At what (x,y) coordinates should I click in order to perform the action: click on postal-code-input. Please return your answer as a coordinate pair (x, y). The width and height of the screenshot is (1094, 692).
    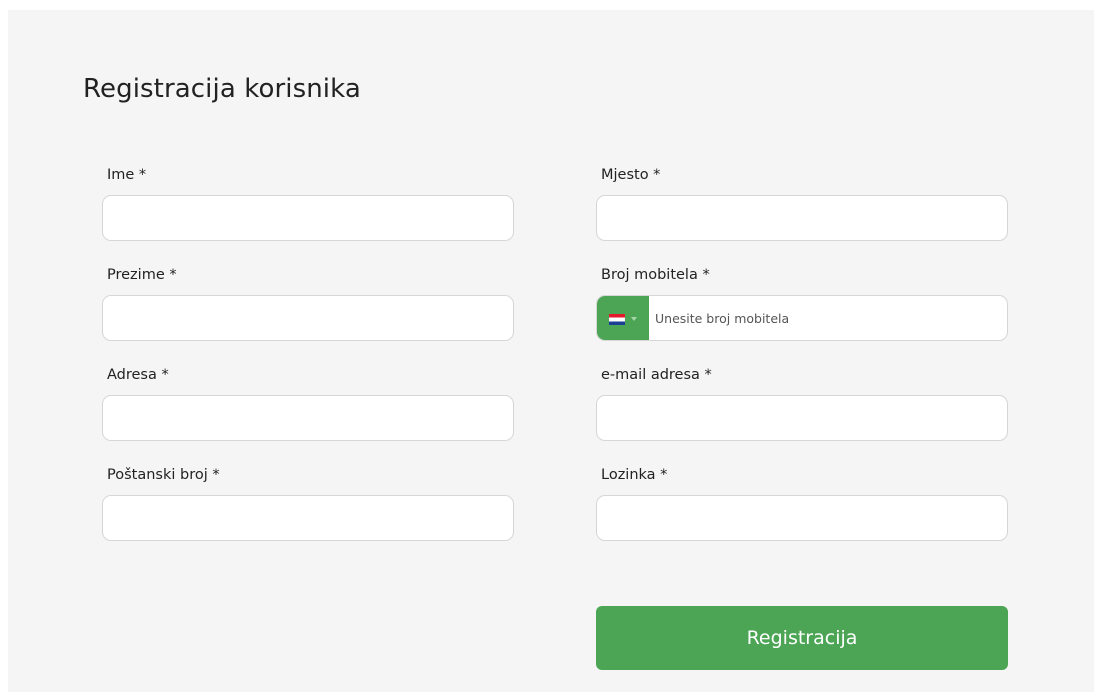
    Looking at the image, I should click on (308, 518).